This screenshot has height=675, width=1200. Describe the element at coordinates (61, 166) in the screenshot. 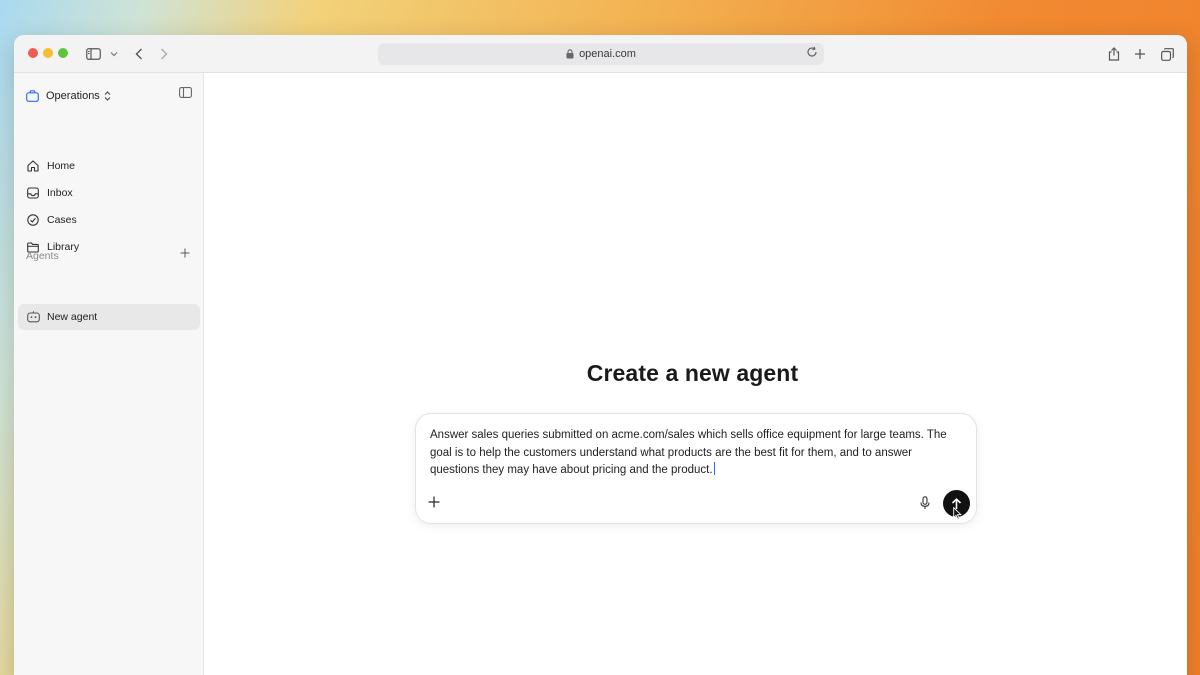

I see `sidebar-item-label: Home` at that location.